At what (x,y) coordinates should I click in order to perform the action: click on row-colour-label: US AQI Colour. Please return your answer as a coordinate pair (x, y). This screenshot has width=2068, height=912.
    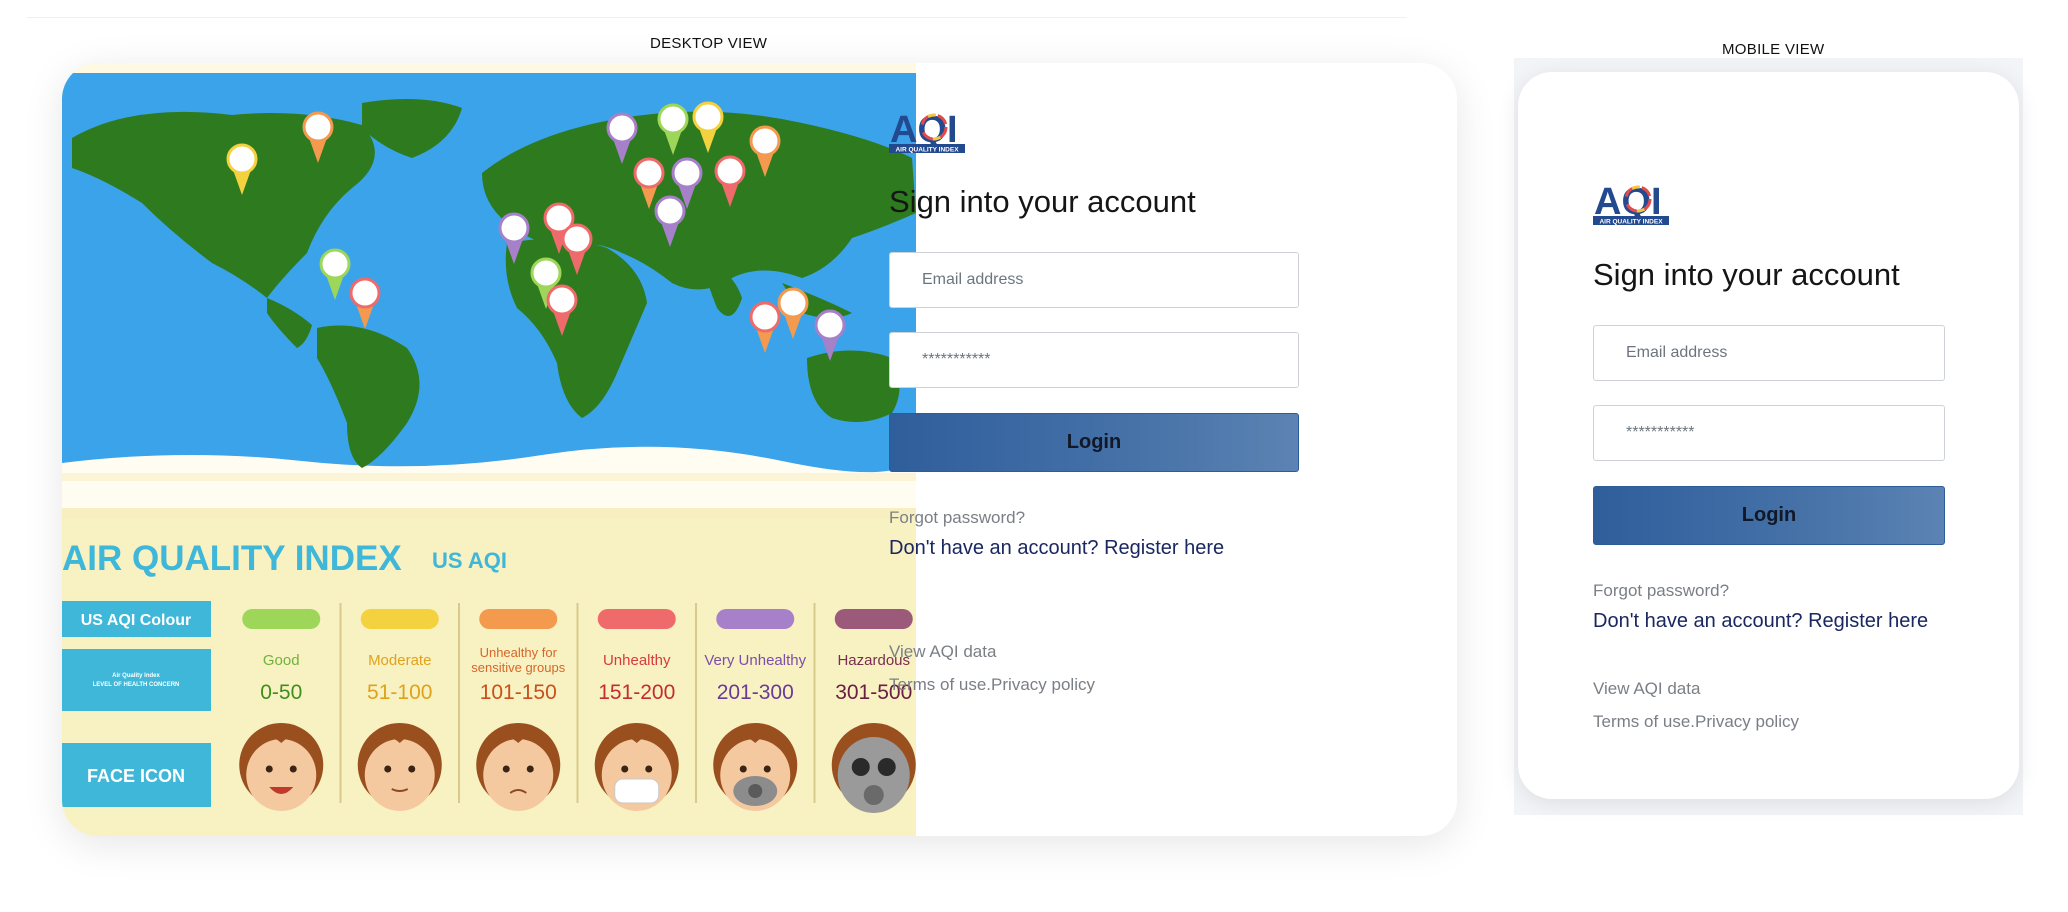
    Looking at the image, I should click on (136, 620).